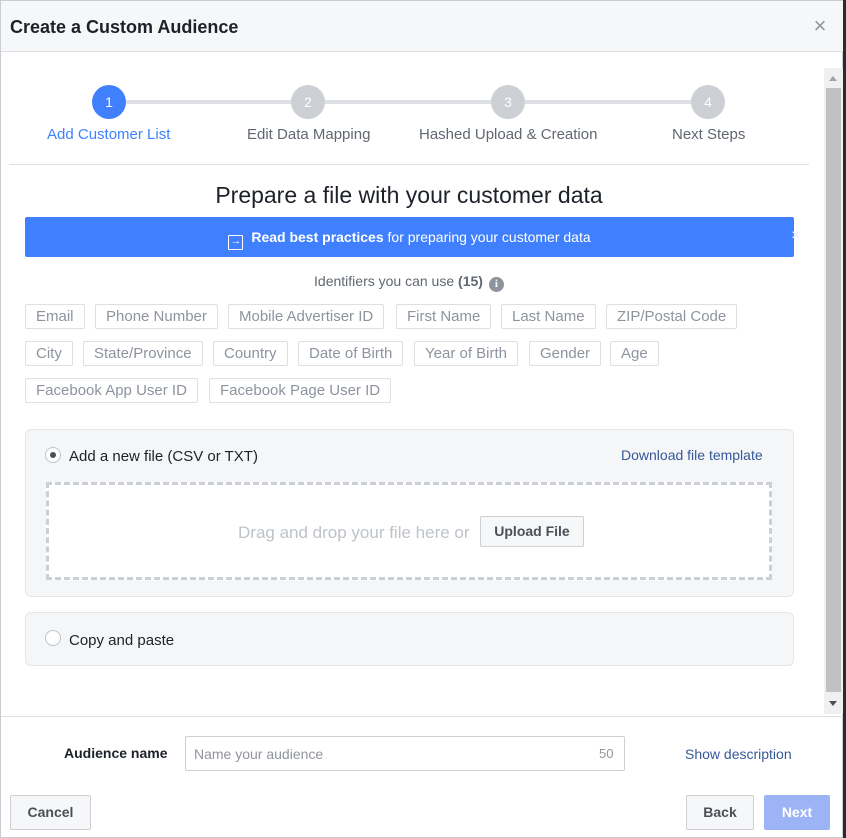 The height and width of the screenshot is (838, 846). What do you see at coordinates (351, 353) in the screenshot?
I see `identifier-chip: Date of Birth` at bounding box center [351, 353].